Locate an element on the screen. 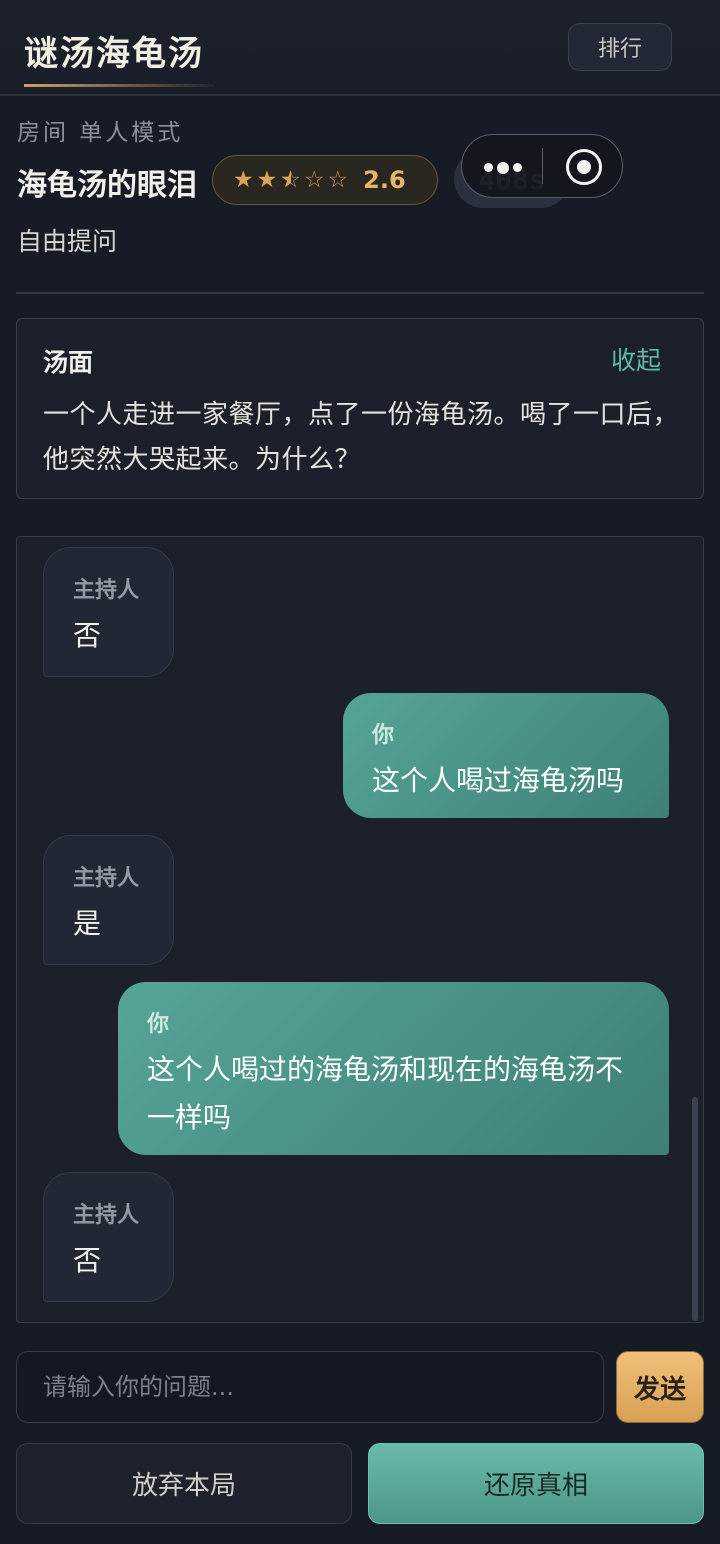 The height and width of the screenshot is (1544, 720). rating-value: 2.6 is located at coordinates (384, 180).